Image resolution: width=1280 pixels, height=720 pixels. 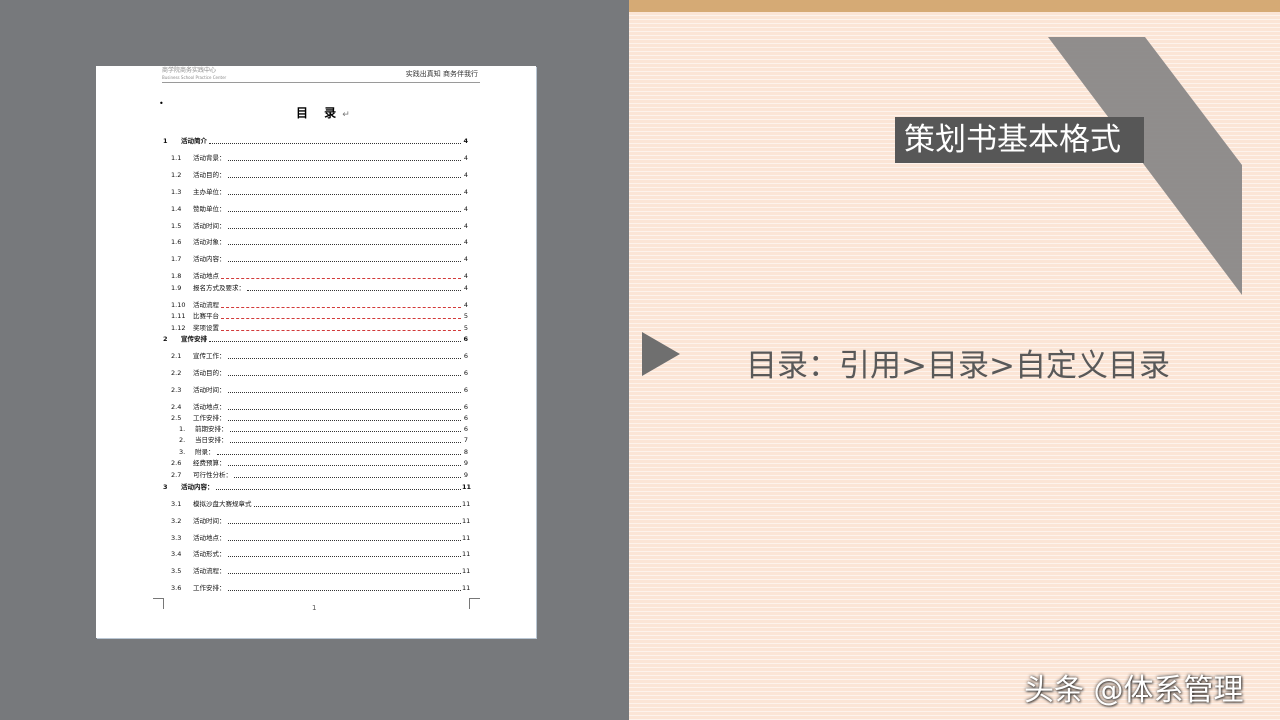 What do you see at coordinates (319, 192) in the screenshot?
I see `toc-entry: 1.3 主办单位： 4` at bounding box center [319, 192].